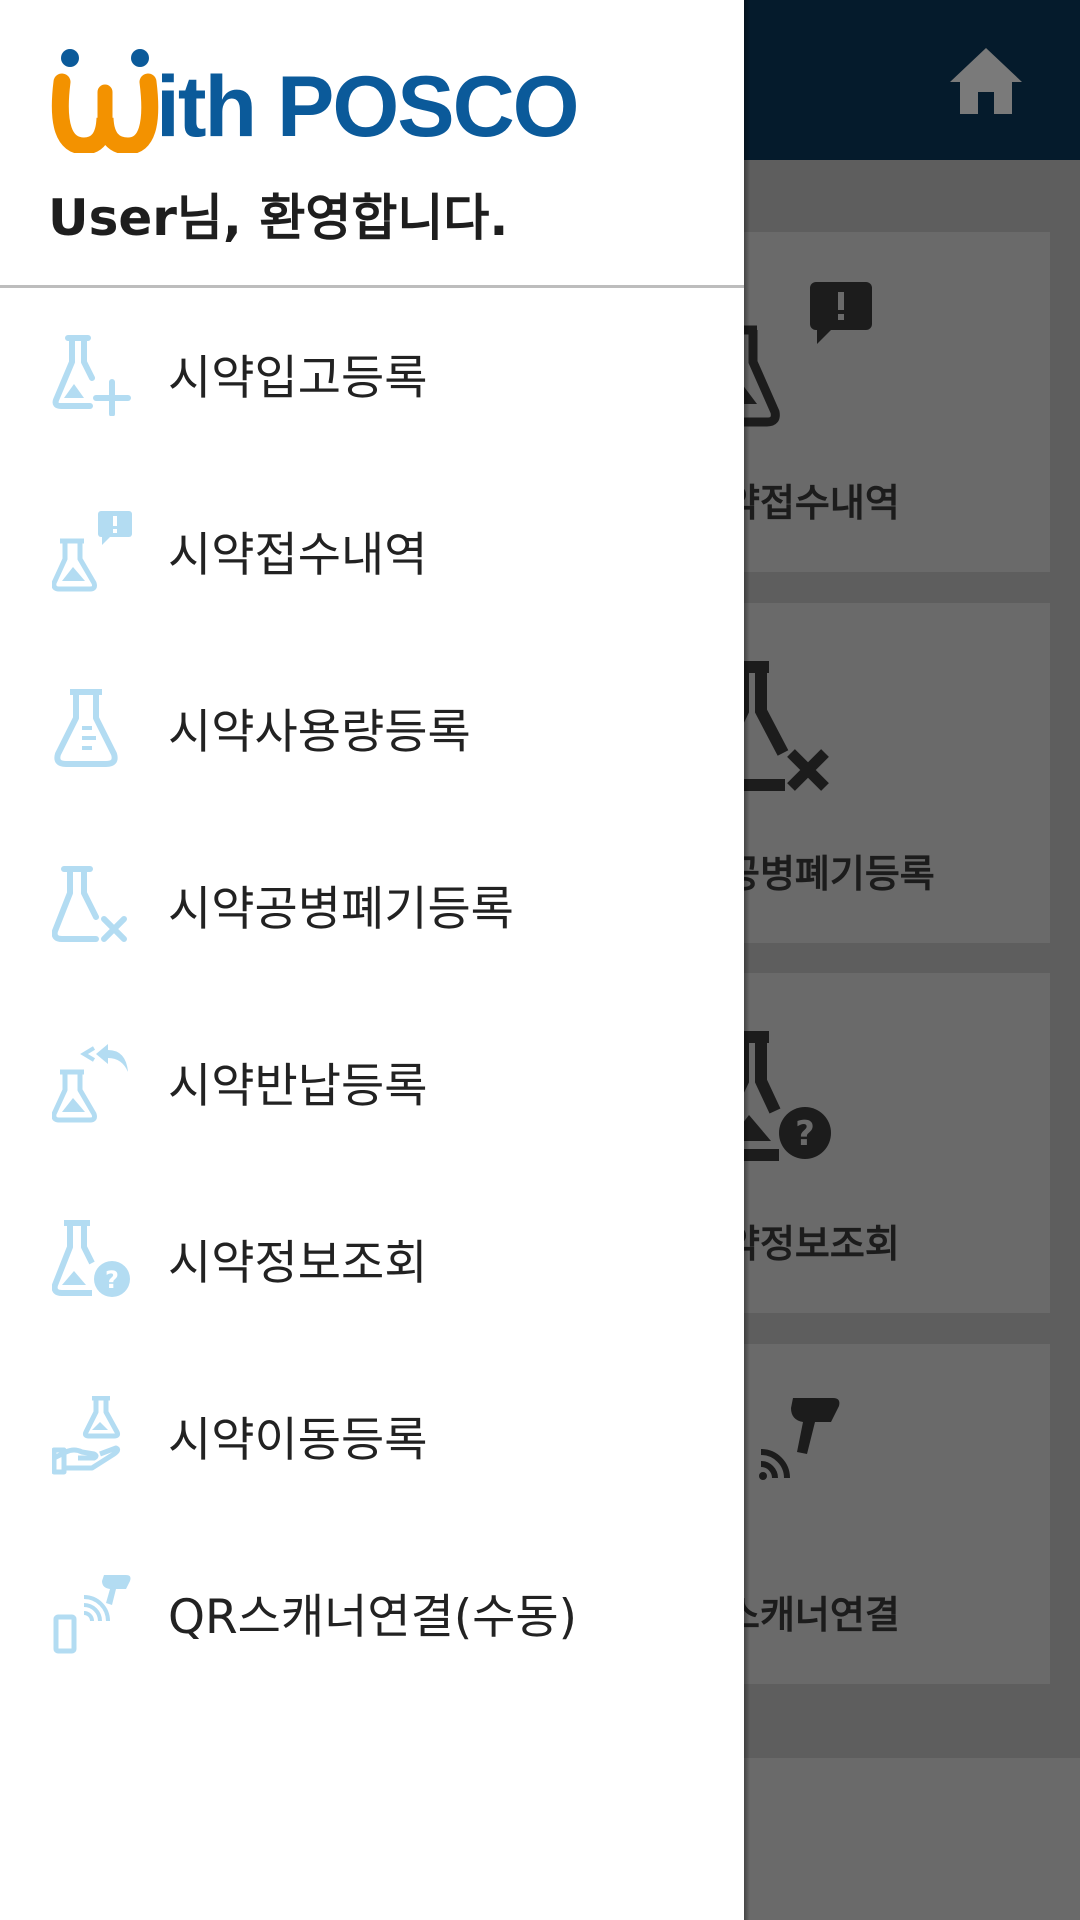  What do you see at coordinates (877, 1143) in the screenshot?
I see `card-reagent-info: ? 약정보조회` at bounding box center [877, 1143].